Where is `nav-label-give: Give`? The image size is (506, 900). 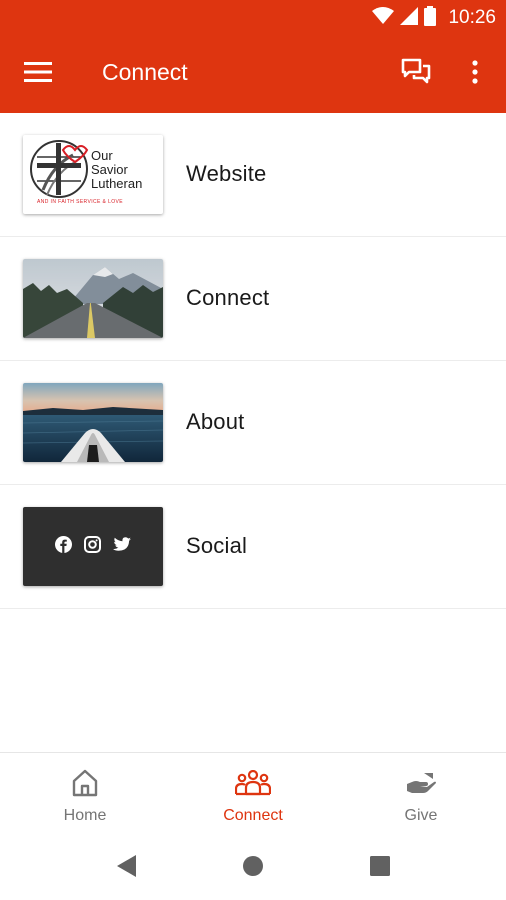 nav-label-give: Give is located at coordinates (421, 815).